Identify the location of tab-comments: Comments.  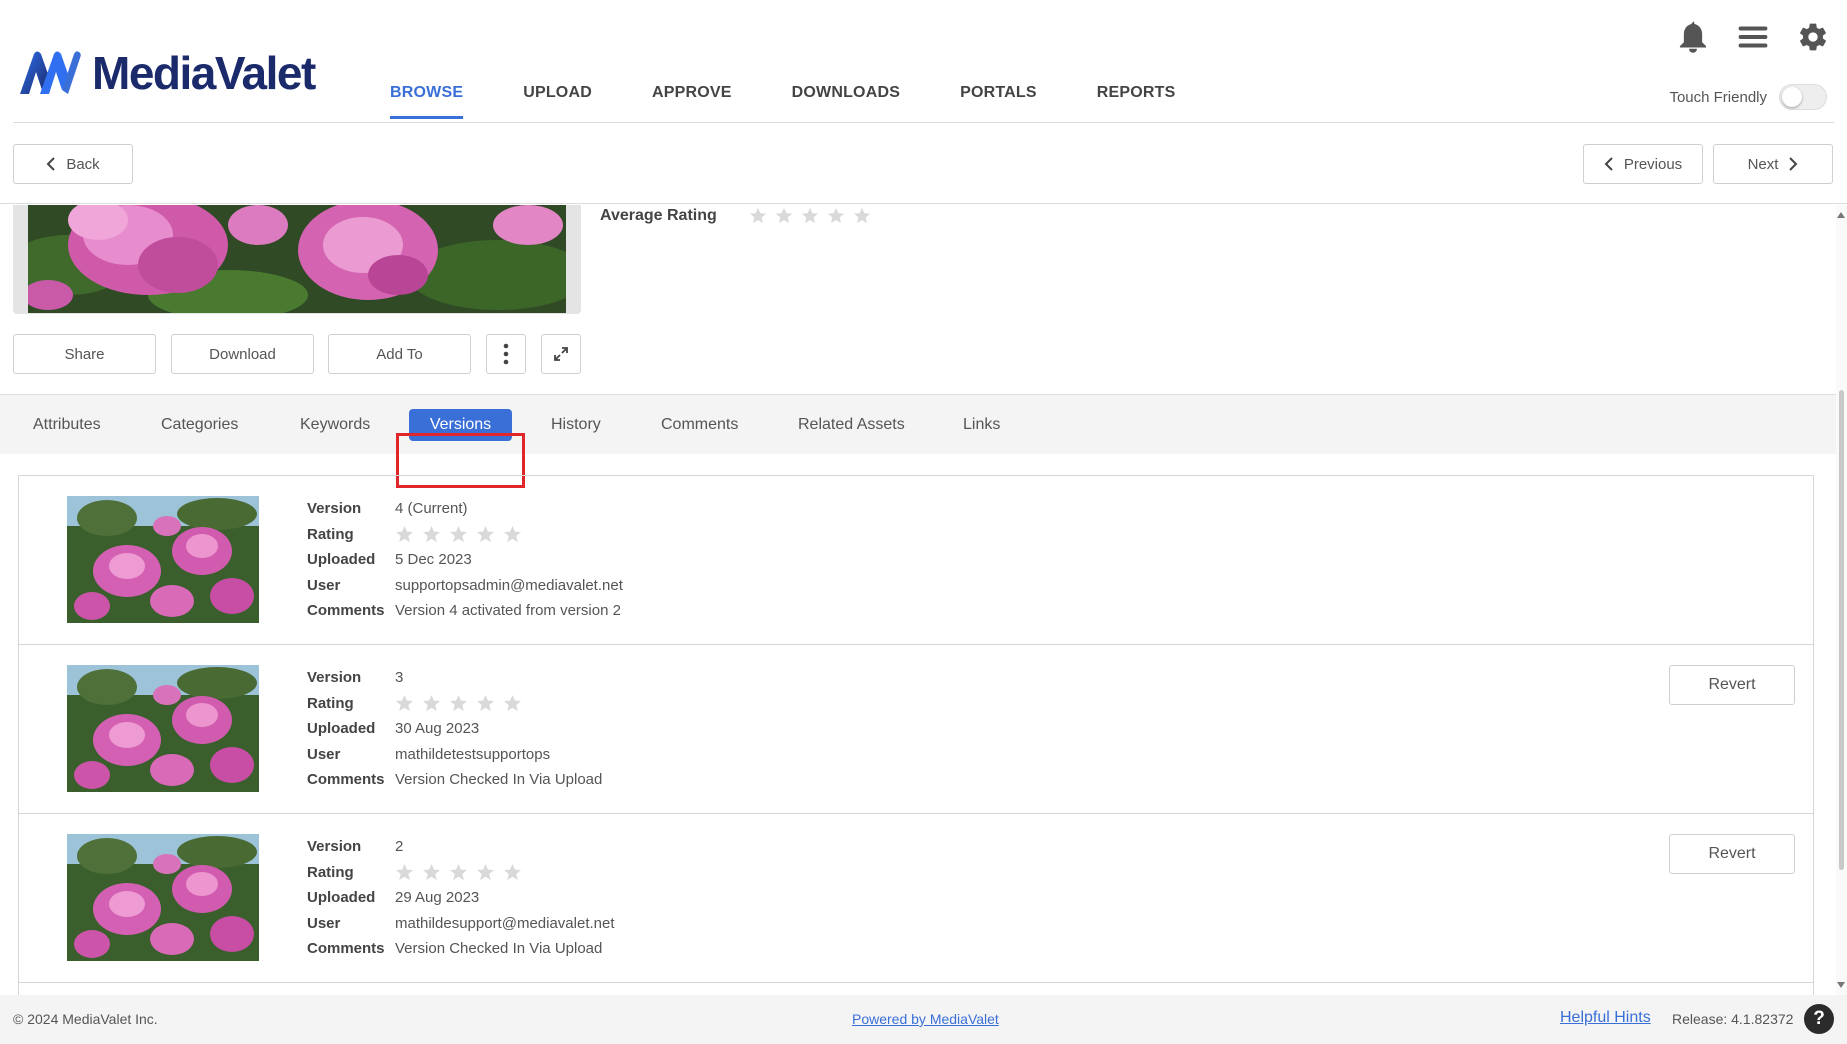
(699, 425).